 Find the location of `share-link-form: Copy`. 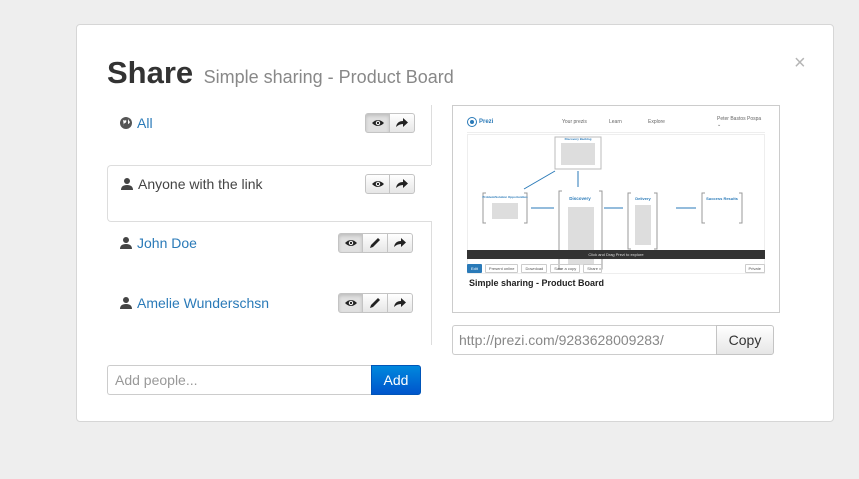

share-link-form: Copy is located at coordinates (613, 340).